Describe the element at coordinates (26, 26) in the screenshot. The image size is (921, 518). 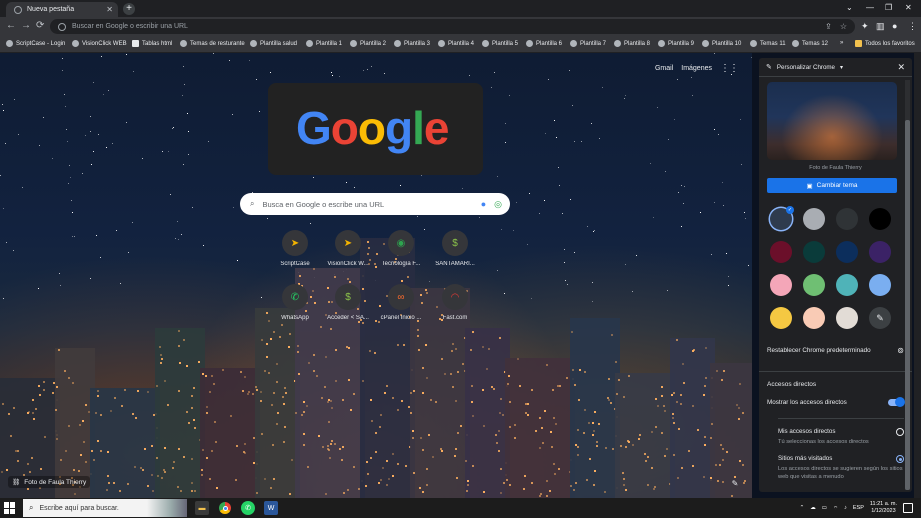
I see `forward-button: →` at that location.